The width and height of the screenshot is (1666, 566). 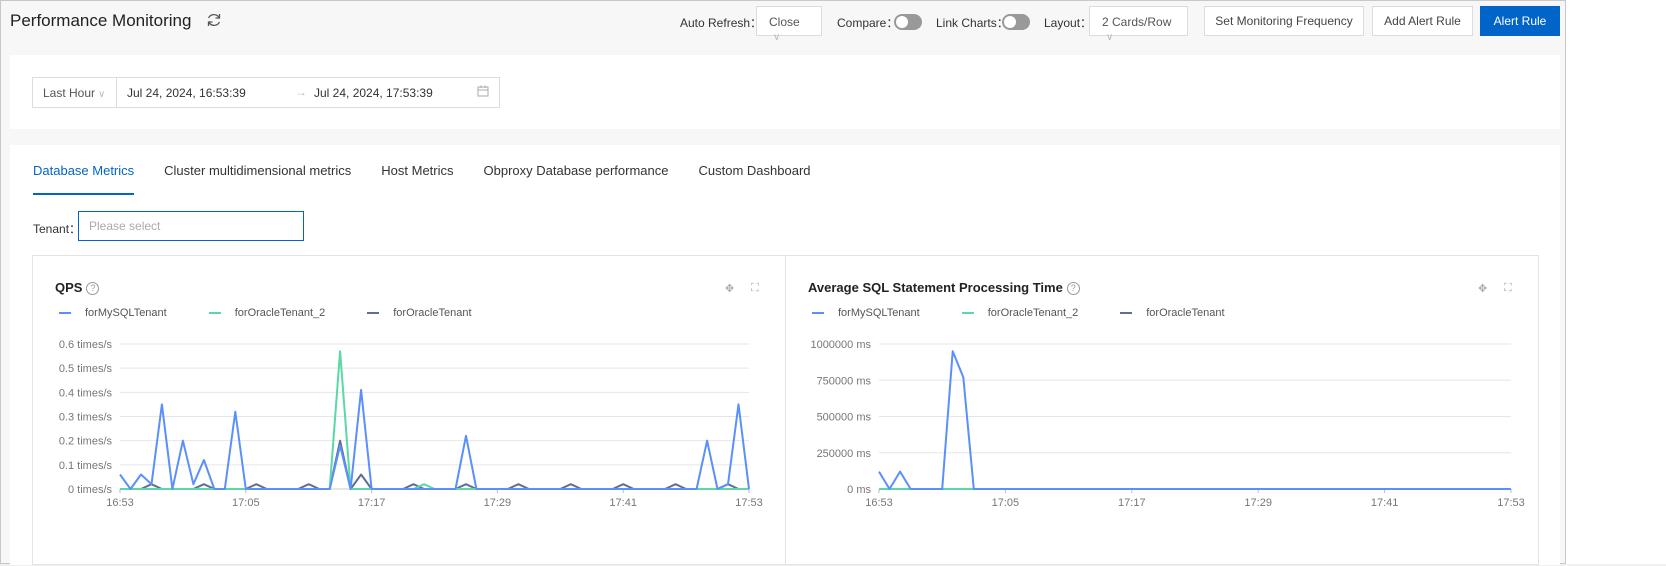 I want to click on add-alert-rule-button: Add Alert Rule, so click(x=1422, y=21).